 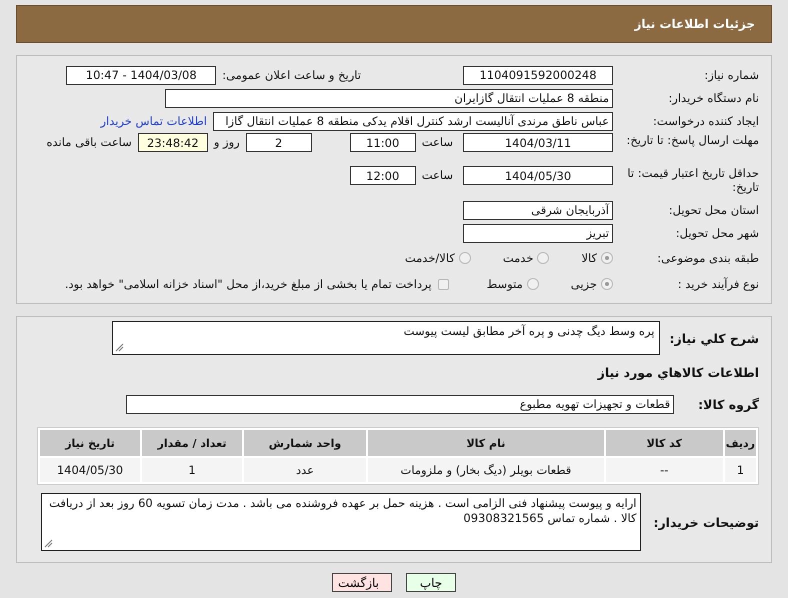 What do you see at coordinates (90, 470) in the screenshot?
I see `table-cell: 1404/05/30` at bounding box center [90, 470].